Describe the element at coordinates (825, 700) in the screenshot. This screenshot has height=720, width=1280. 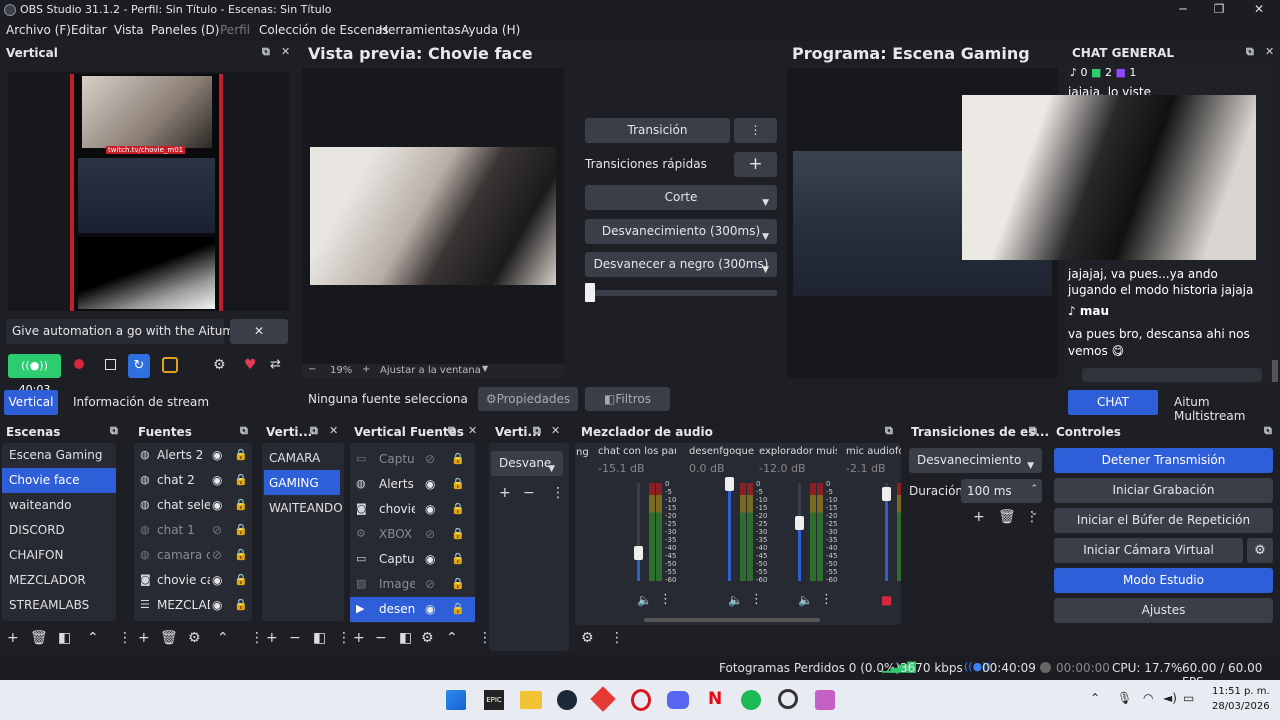
I see `app-pink-icon` at that location.